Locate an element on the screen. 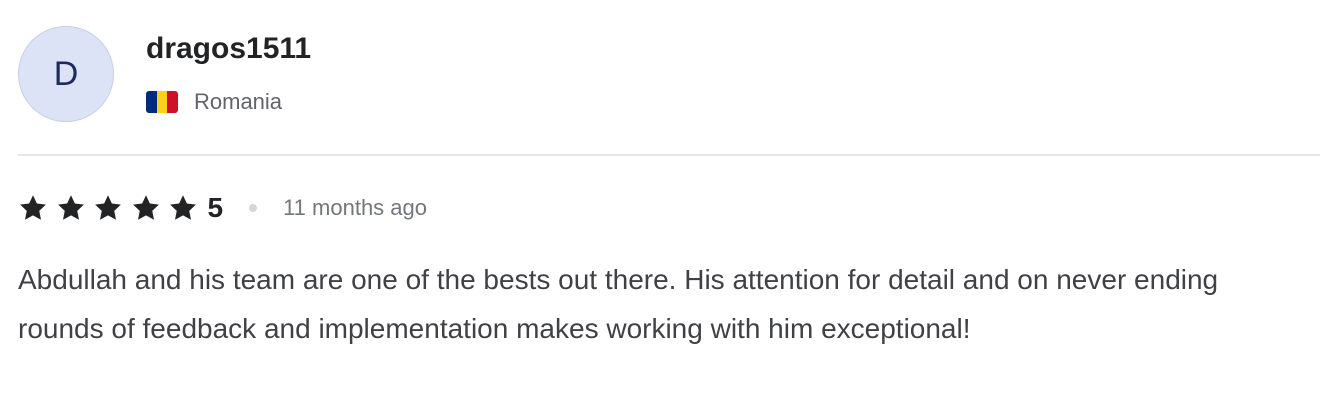 This screenshot has width=1320, height=412. avatar-initial: D is located at coordinates (66, 74).